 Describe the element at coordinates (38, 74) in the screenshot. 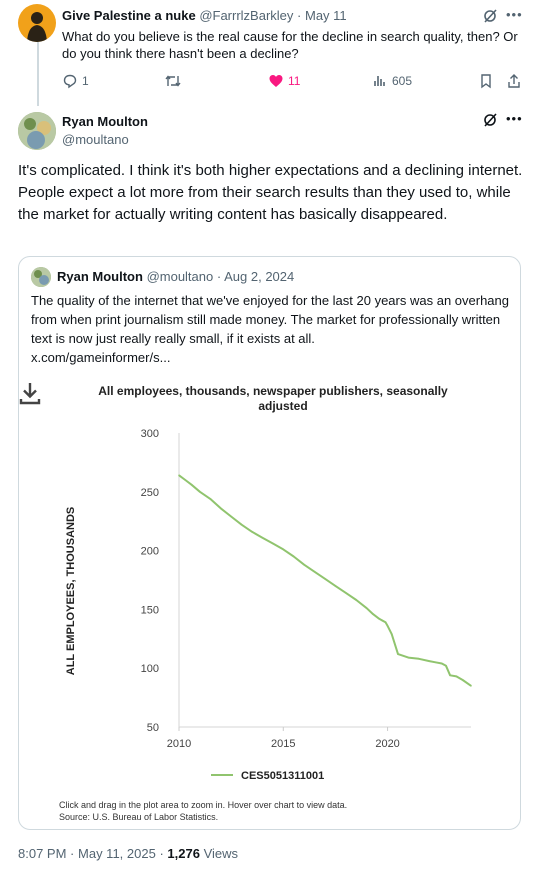

I see `thread-line` at that location.